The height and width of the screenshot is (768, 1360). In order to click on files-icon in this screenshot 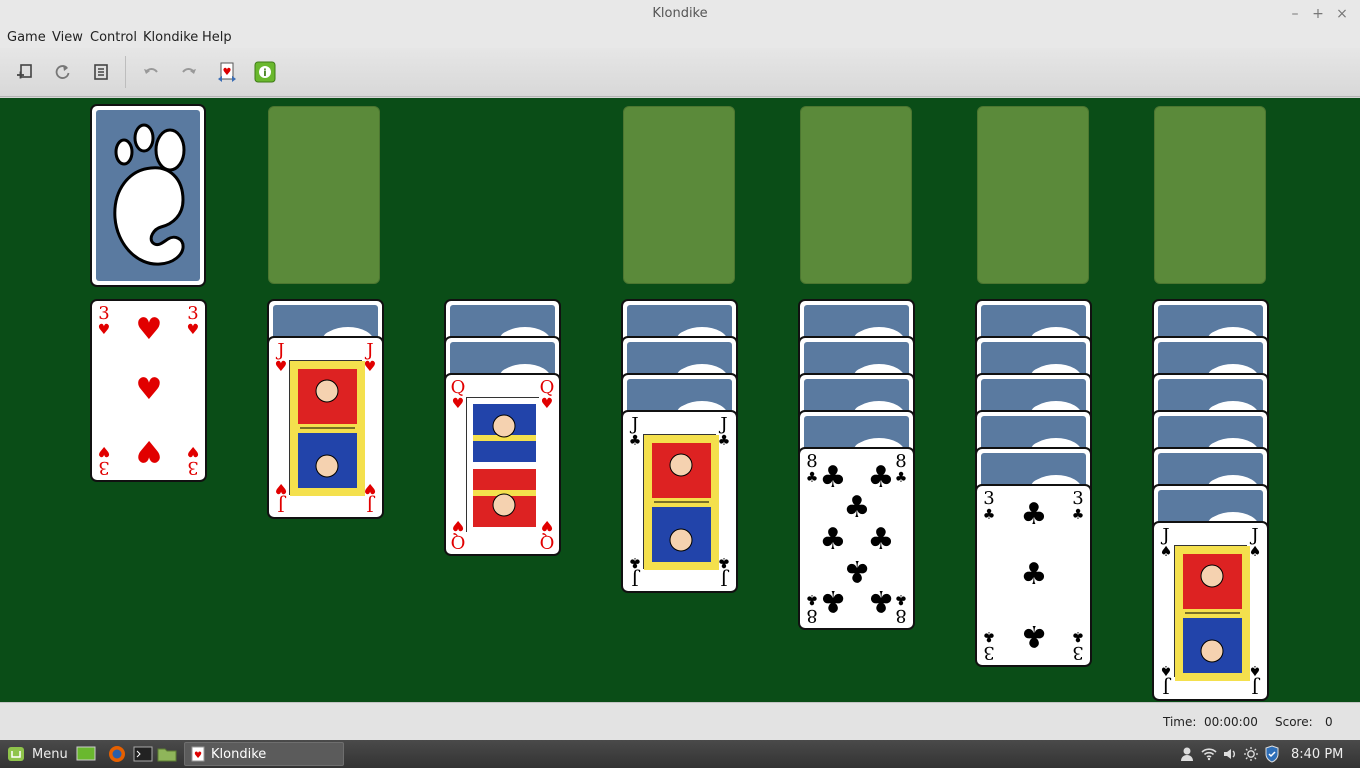, I will do `click(167, 754)`.